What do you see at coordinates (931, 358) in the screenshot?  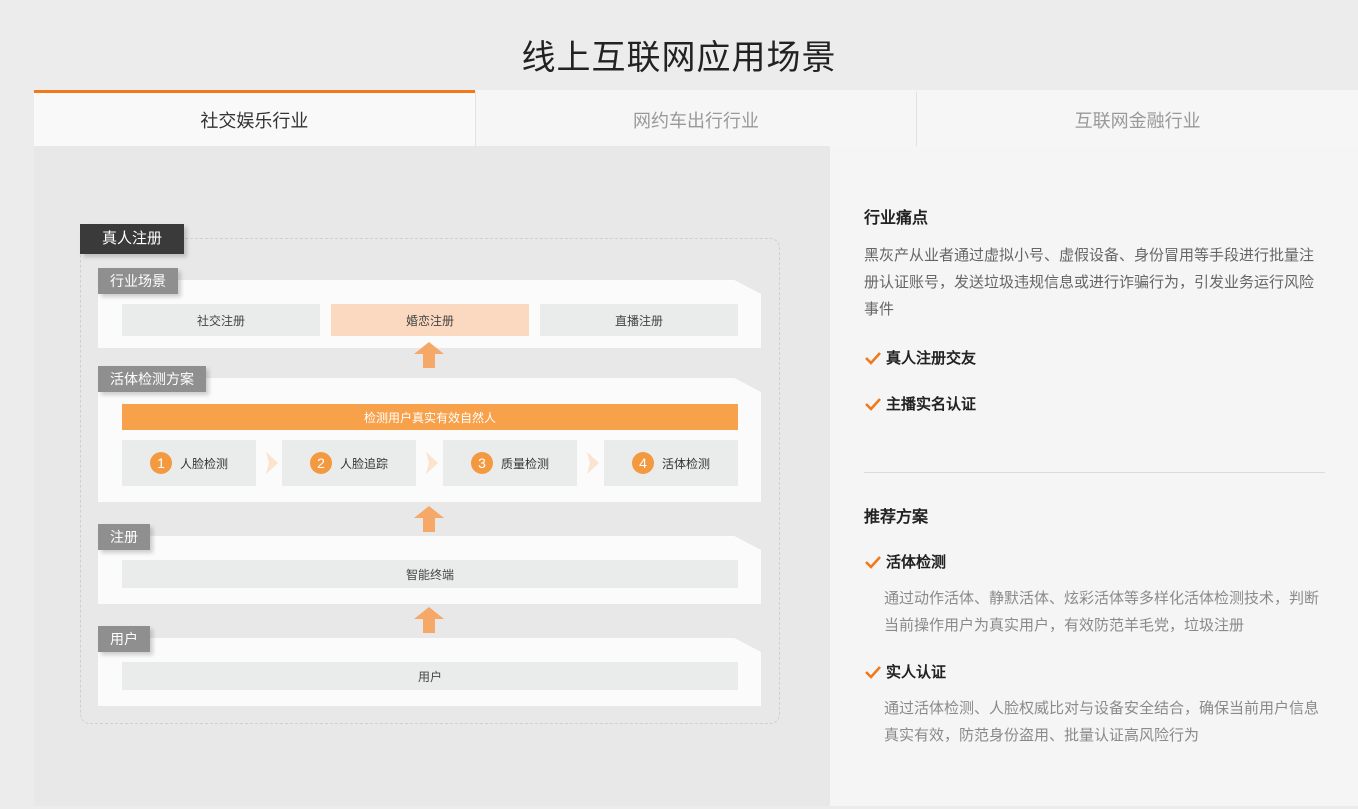 I see `pain-point-label: 真人注册交友` at bounding box center [931, 358].